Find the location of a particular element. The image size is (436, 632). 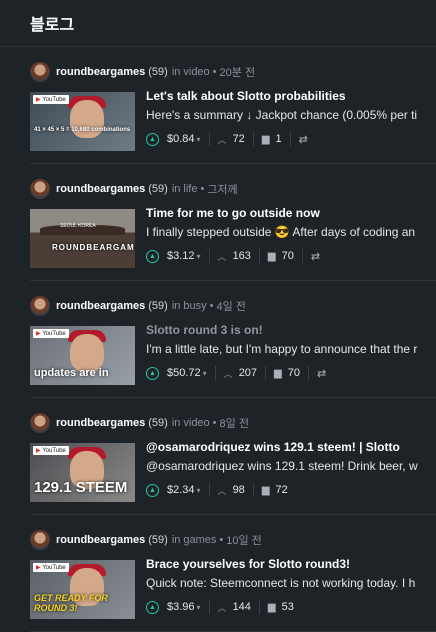

payout-amount: $50.72 is located at coordinates (184, 373).